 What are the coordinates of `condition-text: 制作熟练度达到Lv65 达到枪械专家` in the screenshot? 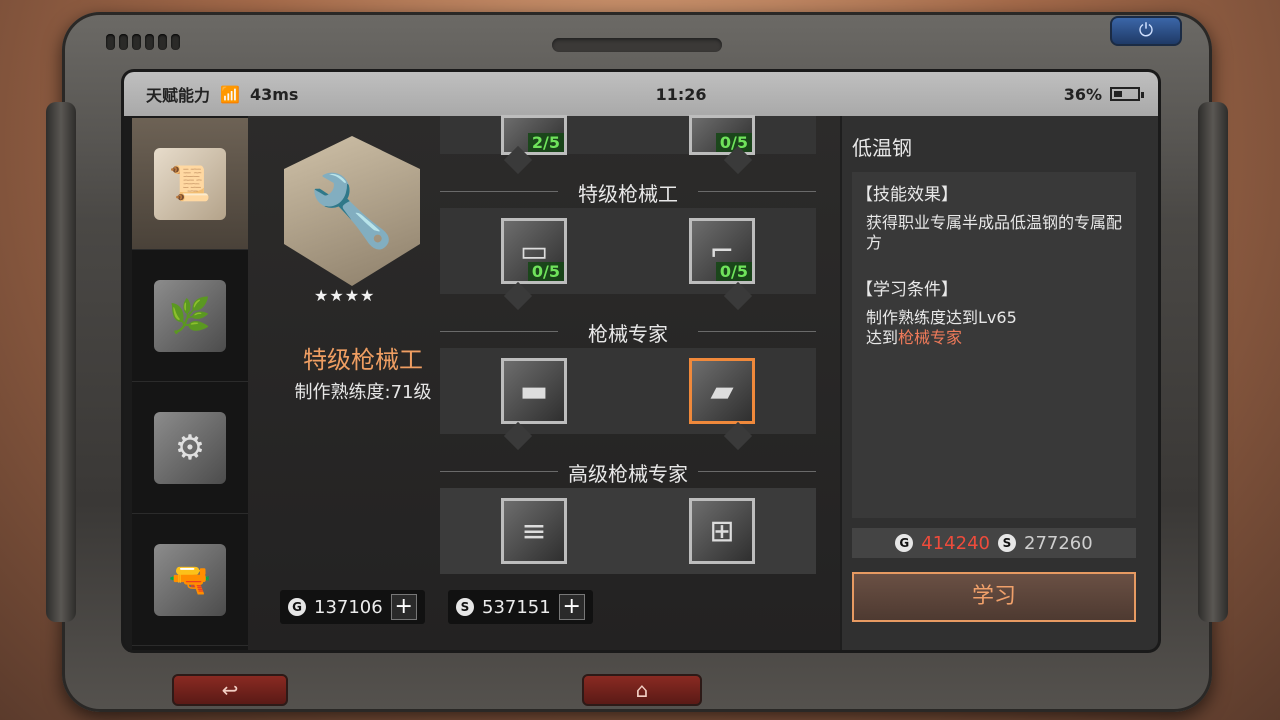 It's located at (994, 328).